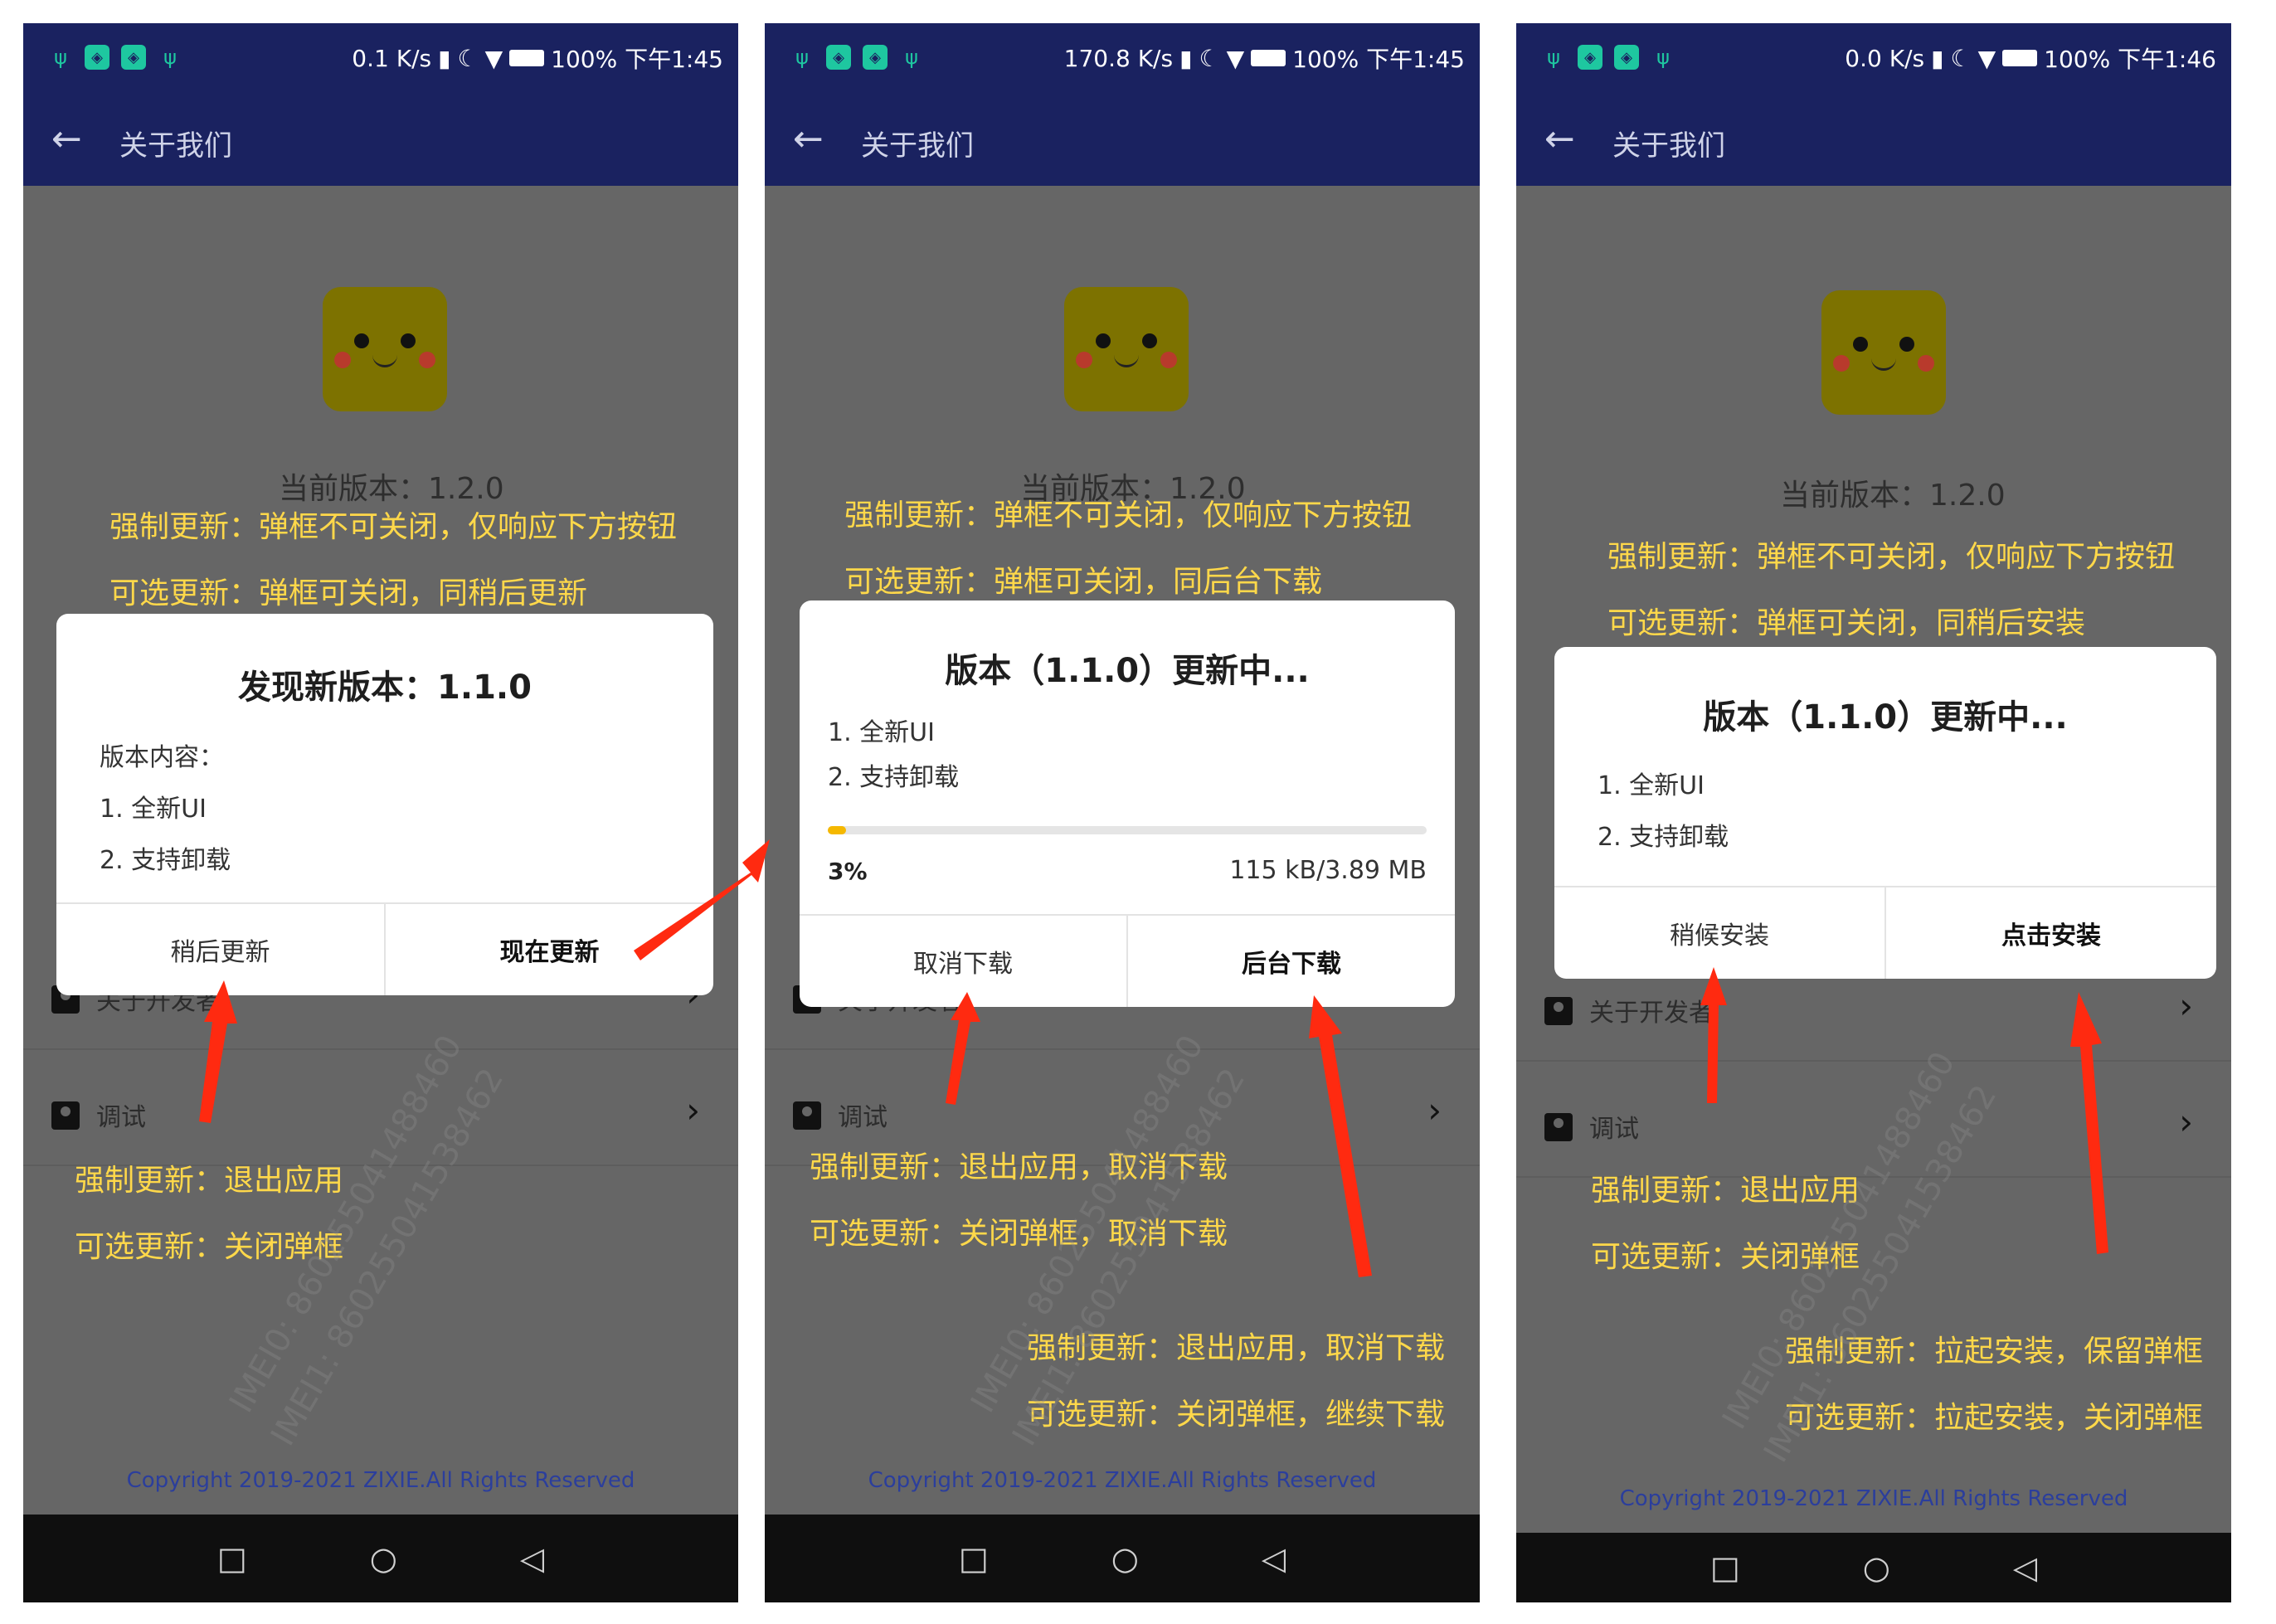  Describe the element at coordinates (2130, 59) in the screenshot. I see `status-time: 100% 下午1:46` at that location.